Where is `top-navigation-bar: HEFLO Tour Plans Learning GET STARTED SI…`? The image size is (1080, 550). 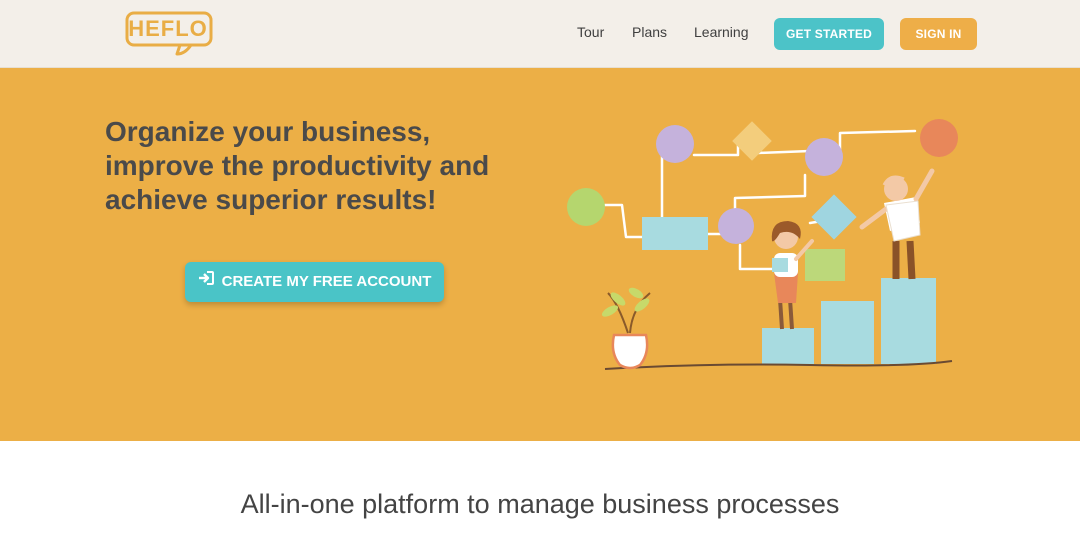
top-navigation-bar: HEFLO Tour Plans Learning GET STARTED SI… is located at coordinates (540, 34).